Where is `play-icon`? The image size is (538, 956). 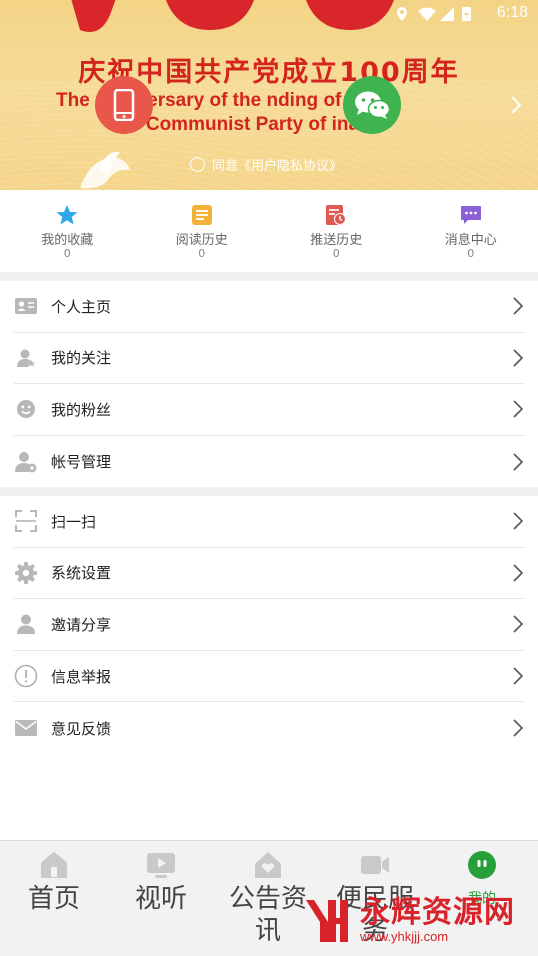
play-icon is located at coordinates (161, 865).